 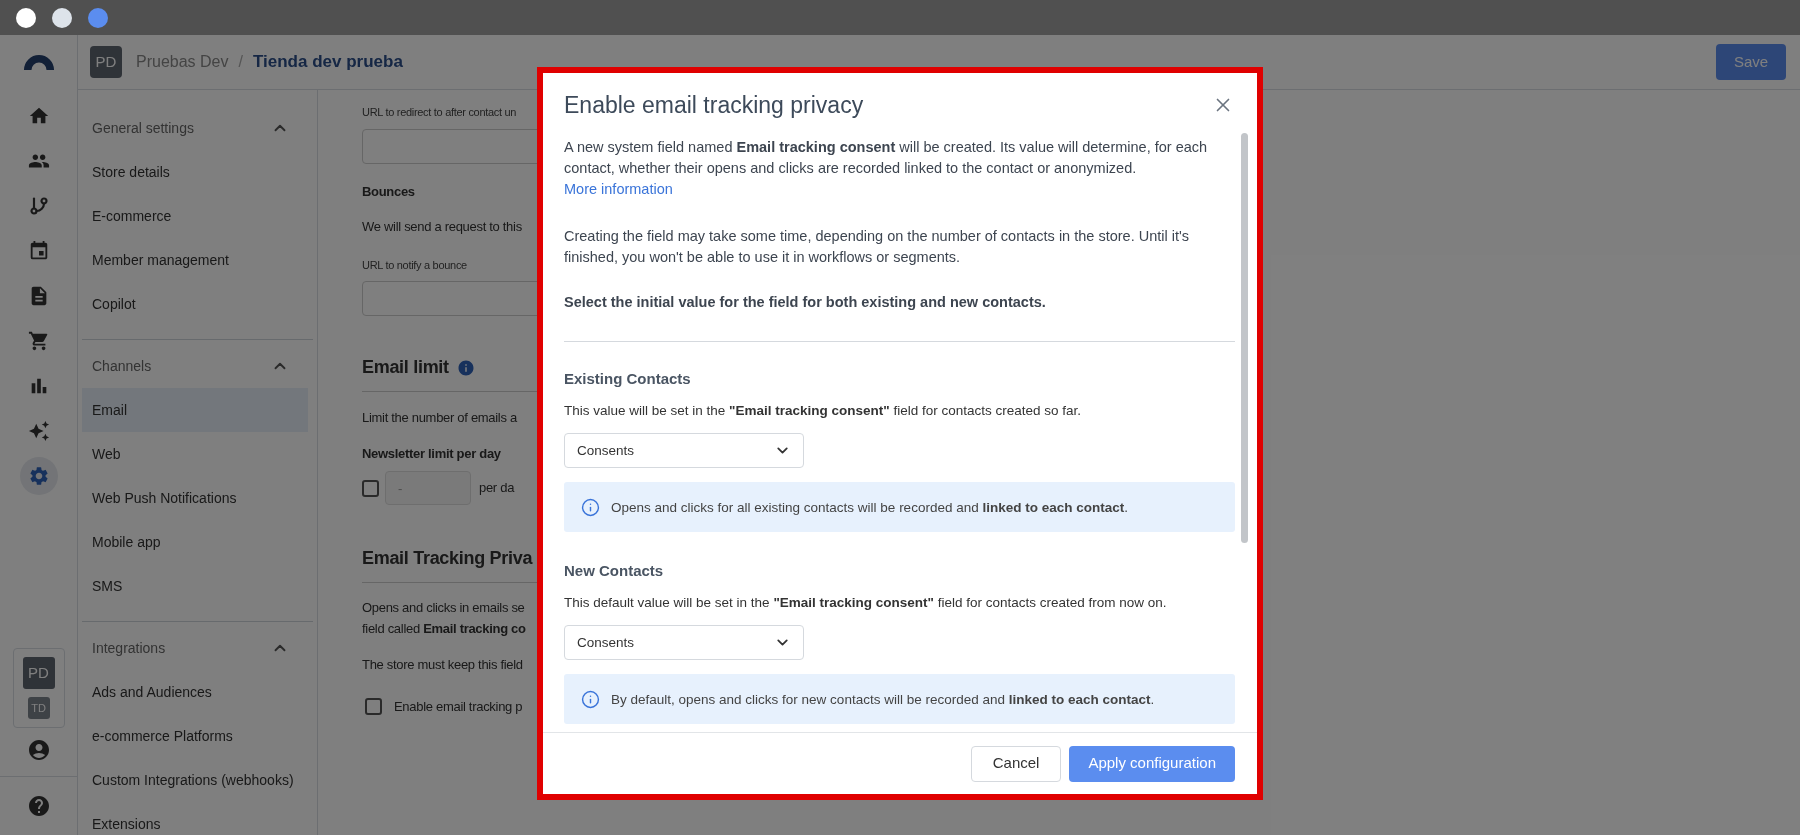 What do you see at coordinates (195, 260) in the screenshot?
I see `nav-item: Member management` at bounding box center [195, 260].